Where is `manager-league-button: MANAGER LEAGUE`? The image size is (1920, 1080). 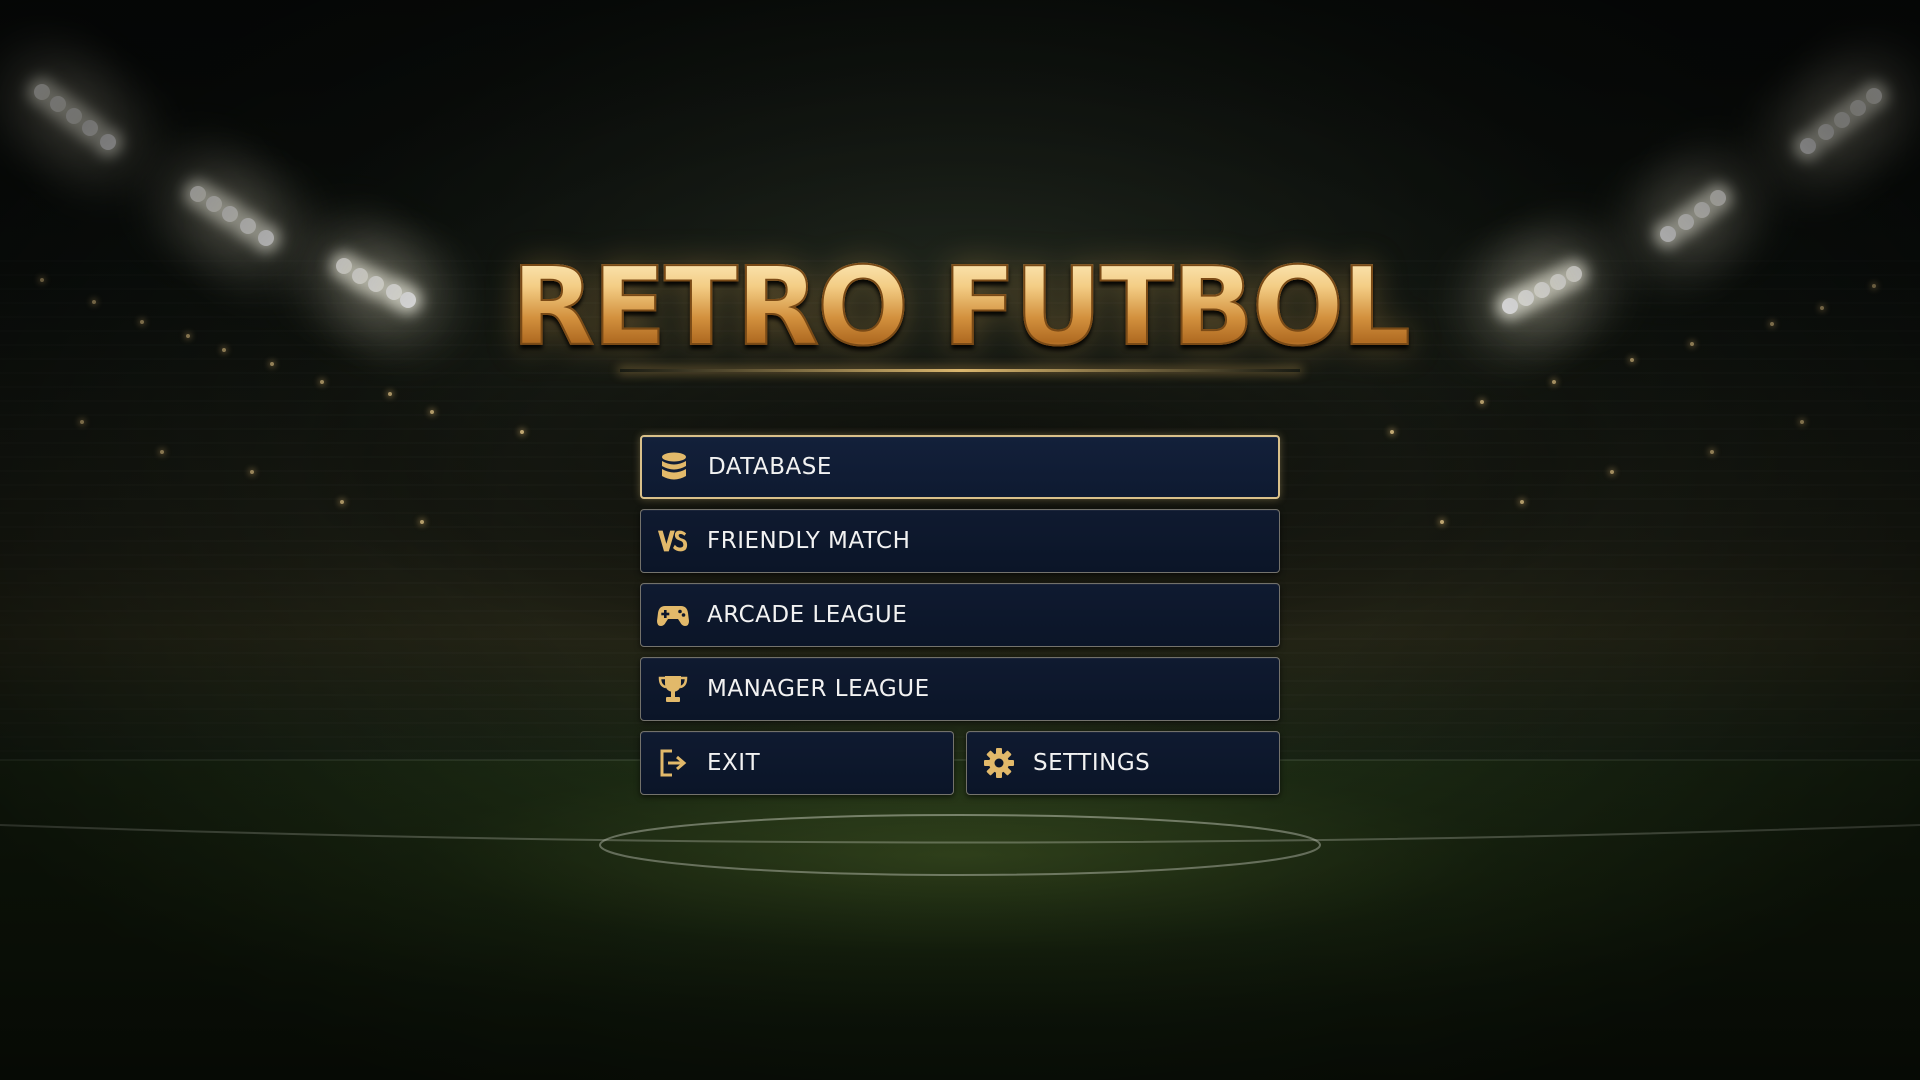 manager-league-button: MANAGER LEAGUE is located at coordinates (960, 689).